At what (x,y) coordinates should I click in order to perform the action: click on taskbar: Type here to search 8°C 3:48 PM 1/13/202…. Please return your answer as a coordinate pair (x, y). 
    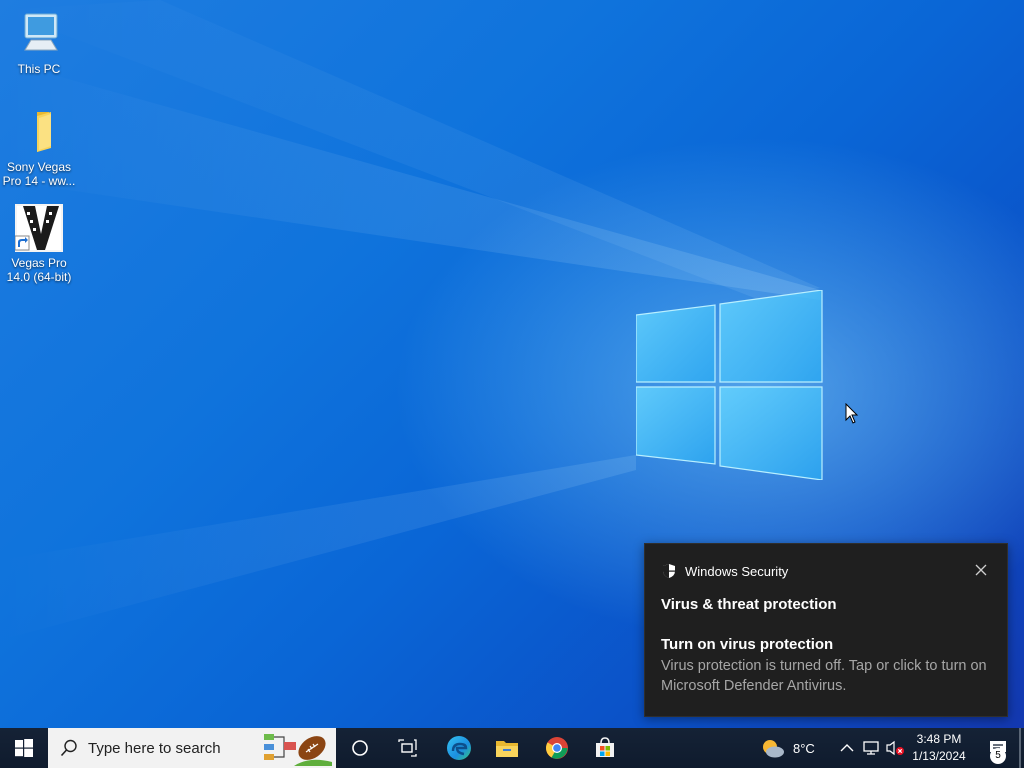
    Looking at the image, I should click on (512, 748).